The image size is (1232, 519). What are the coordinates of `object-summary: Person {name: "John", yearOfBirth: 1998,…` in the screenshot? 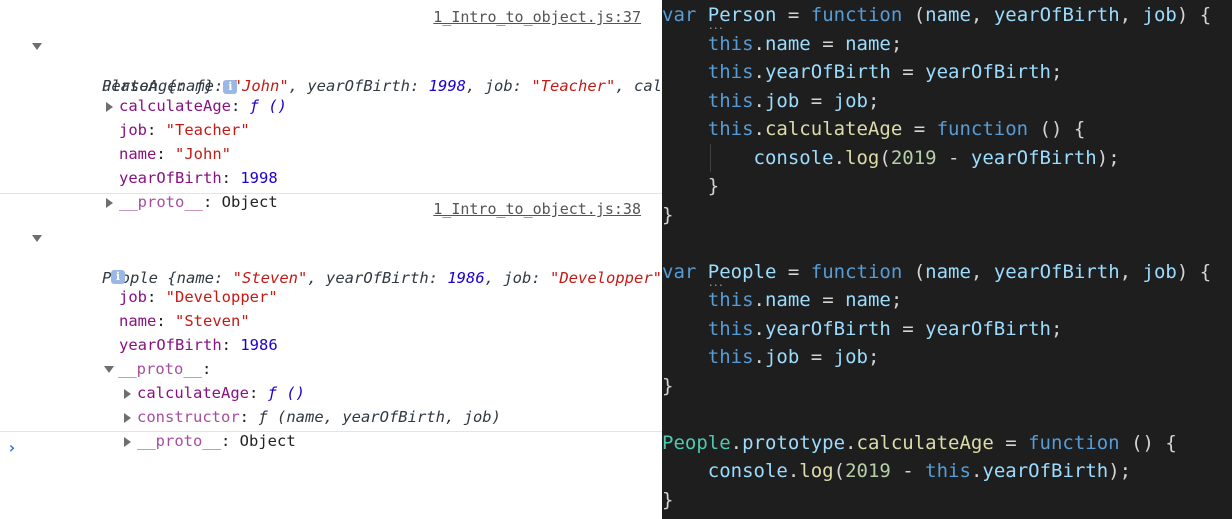 It's located at (351, 60).